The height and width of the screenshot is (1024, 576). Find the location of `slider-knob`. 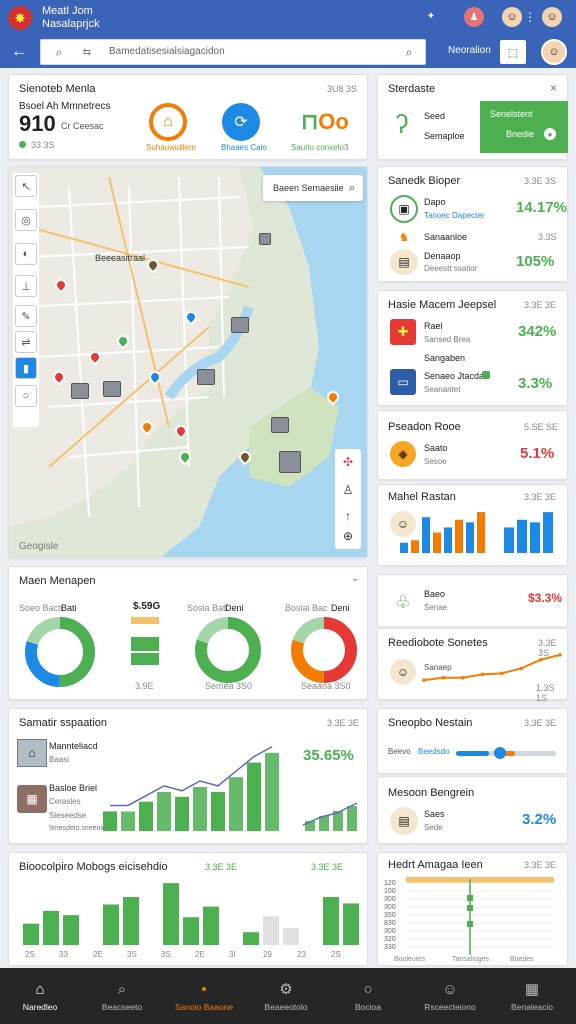

slider-knob is located at coordinates (499, 753).